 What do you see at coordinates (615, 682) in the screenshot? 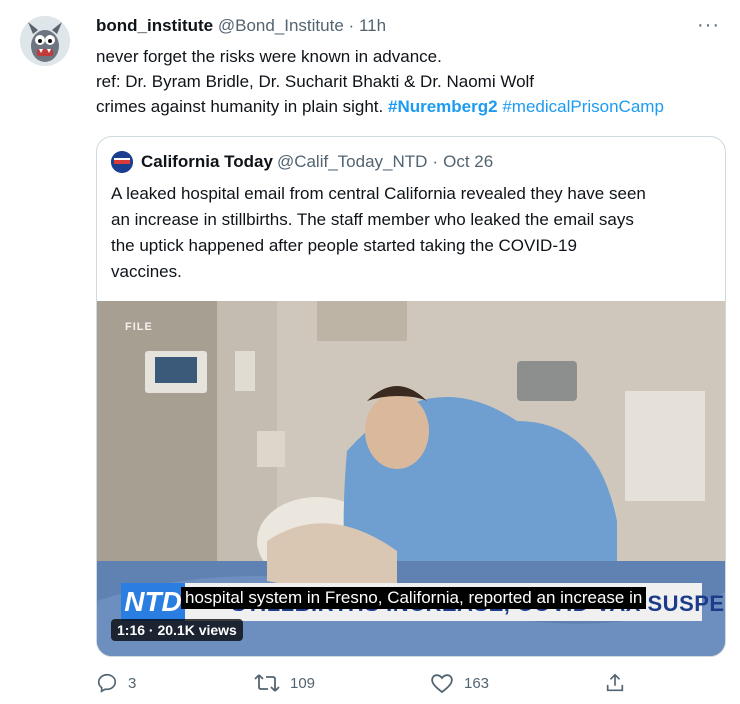
I see `share-icon` at bounding box center [615, 682].